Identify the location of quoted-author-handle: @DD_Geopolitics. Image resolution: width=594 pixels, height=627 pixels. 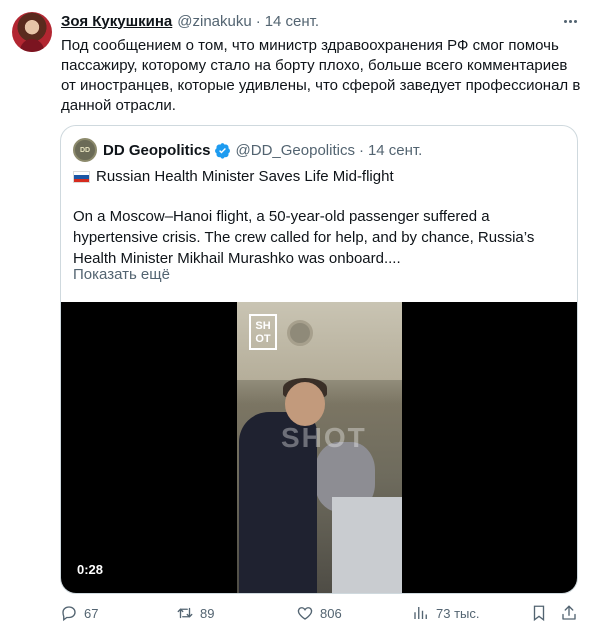
(295, 150).